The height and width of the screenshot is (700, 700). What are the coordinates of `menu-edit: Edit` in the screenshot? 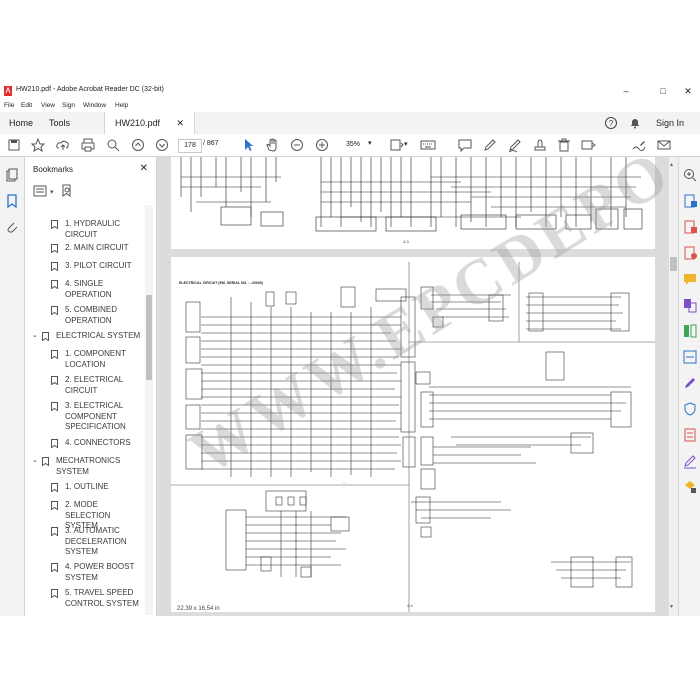 It's located at (26, 105).